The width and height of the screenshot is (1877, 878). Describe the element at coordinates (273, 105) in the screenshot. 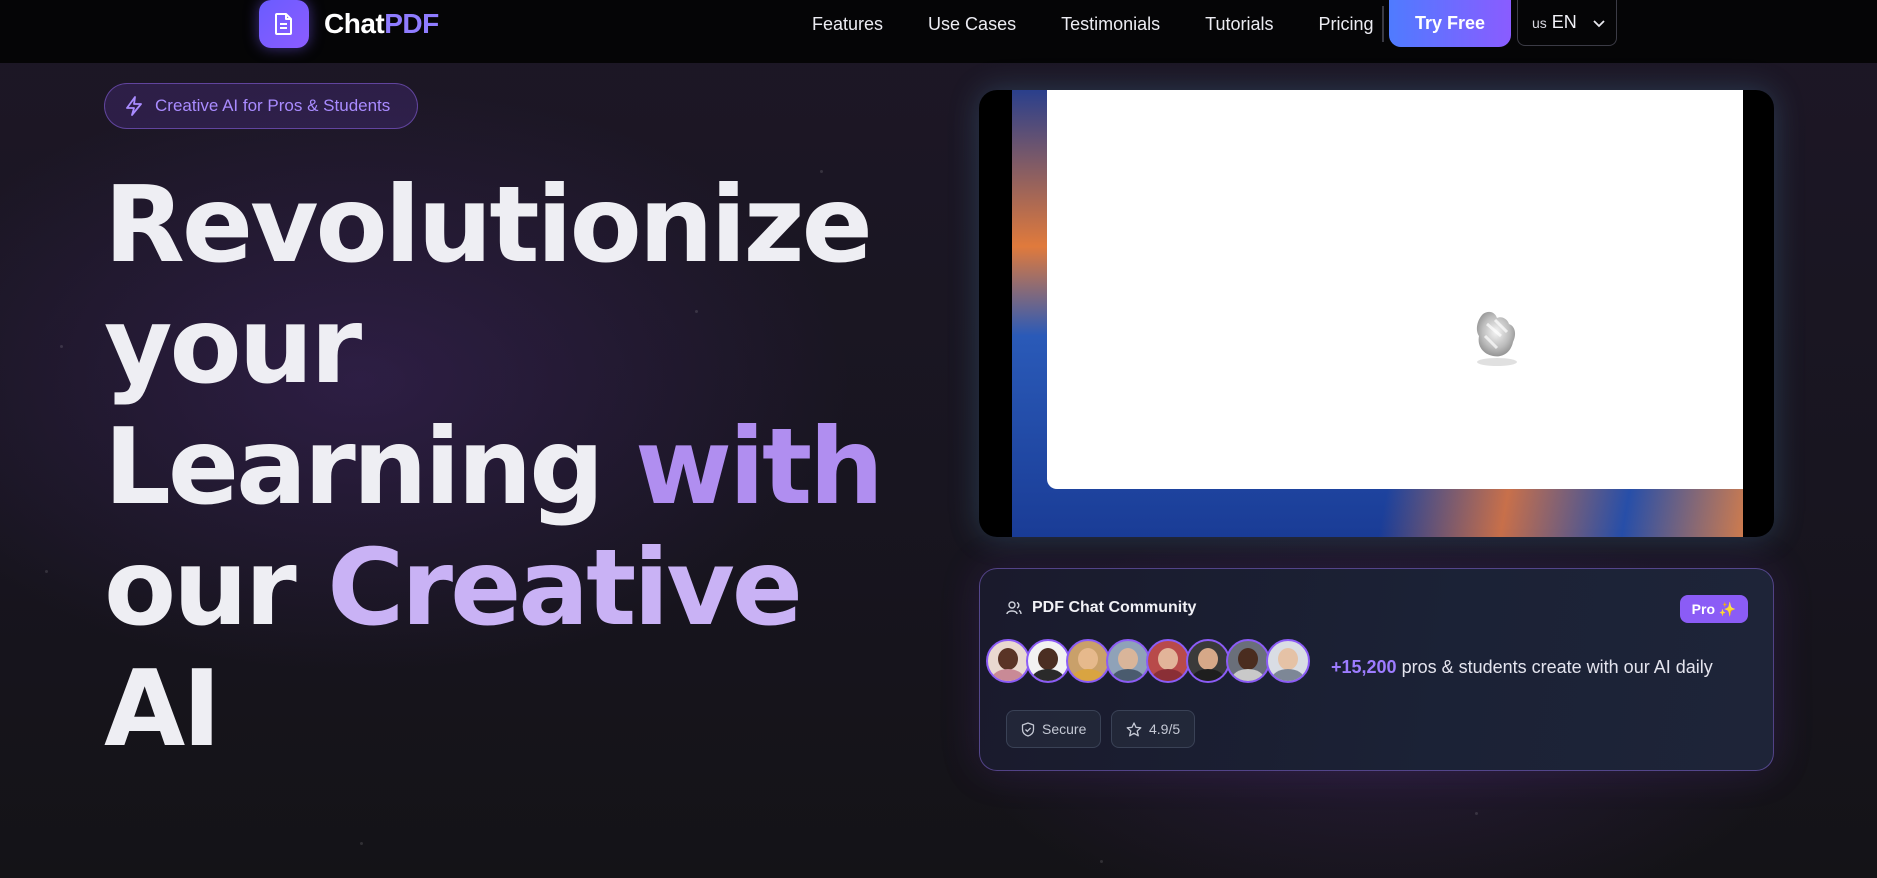

I see `hero-badge-label: Creative AI for Pros & Students` at that location.